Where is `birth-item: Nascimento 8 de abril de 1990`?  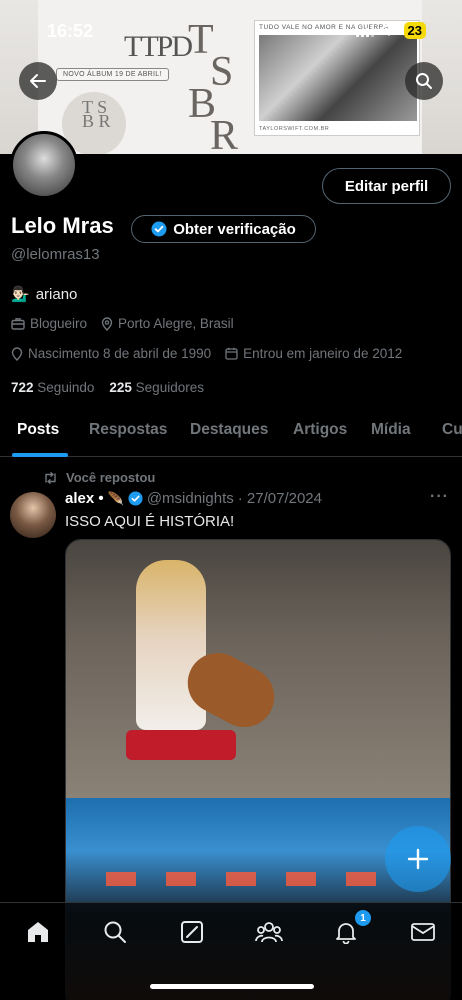
birth-item: Nascimento 8 de abril de 1990 is located at coordinates (111, 353).